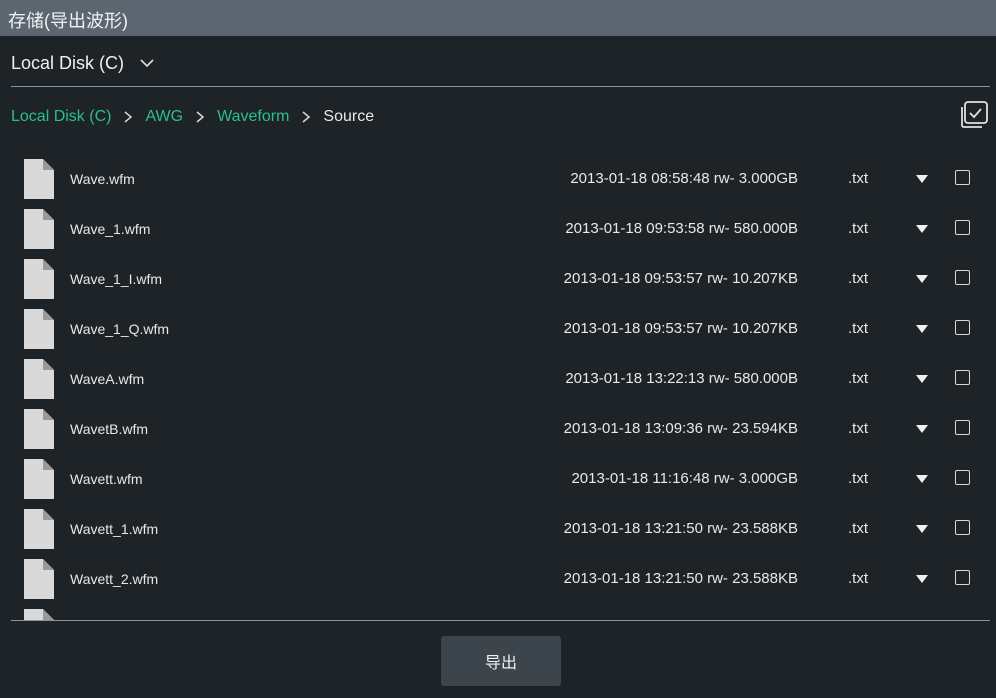  What do you see at coordinates (116, 279) in the screenshot?
I see `file-name: Wave_1_I.wfm` at bounding box center [116, 279].